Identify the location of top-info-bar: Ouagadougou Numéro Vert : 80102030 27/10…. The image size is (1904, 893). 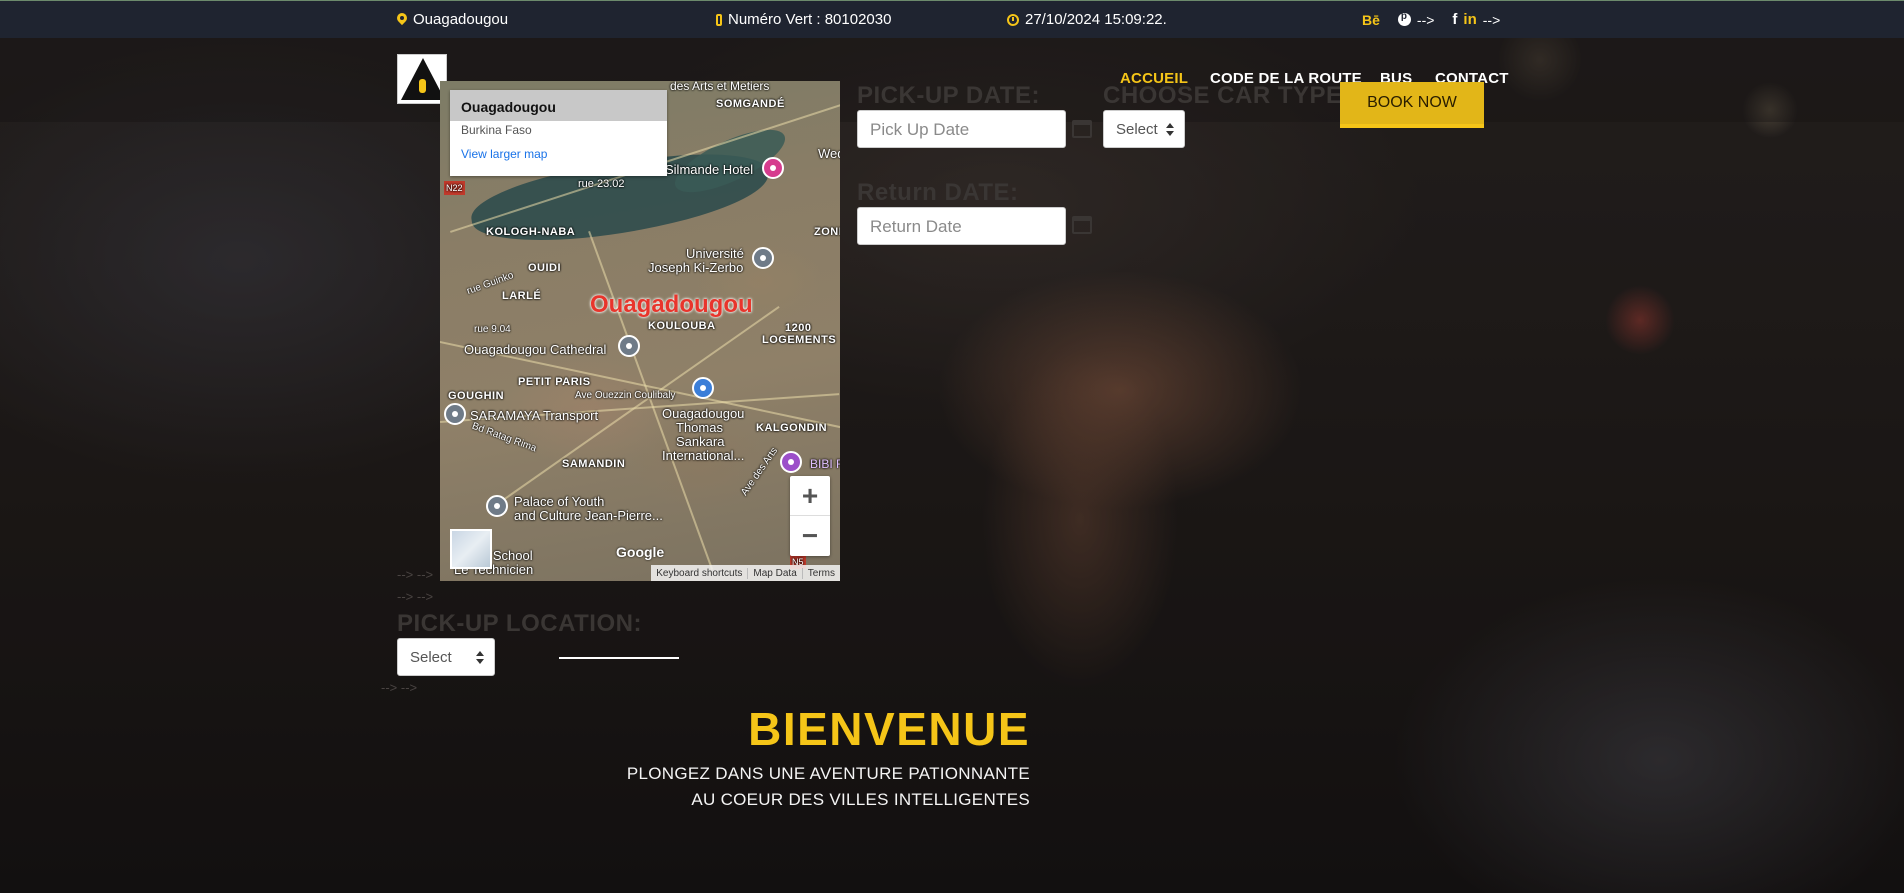
(952, 19).